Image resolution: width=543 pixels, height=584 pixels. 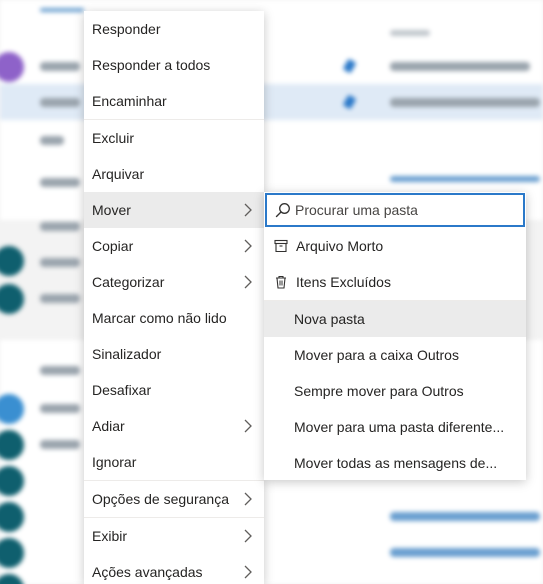 I want to click on menu-item-ignore: Ignorar, so click(x=174, y=462).